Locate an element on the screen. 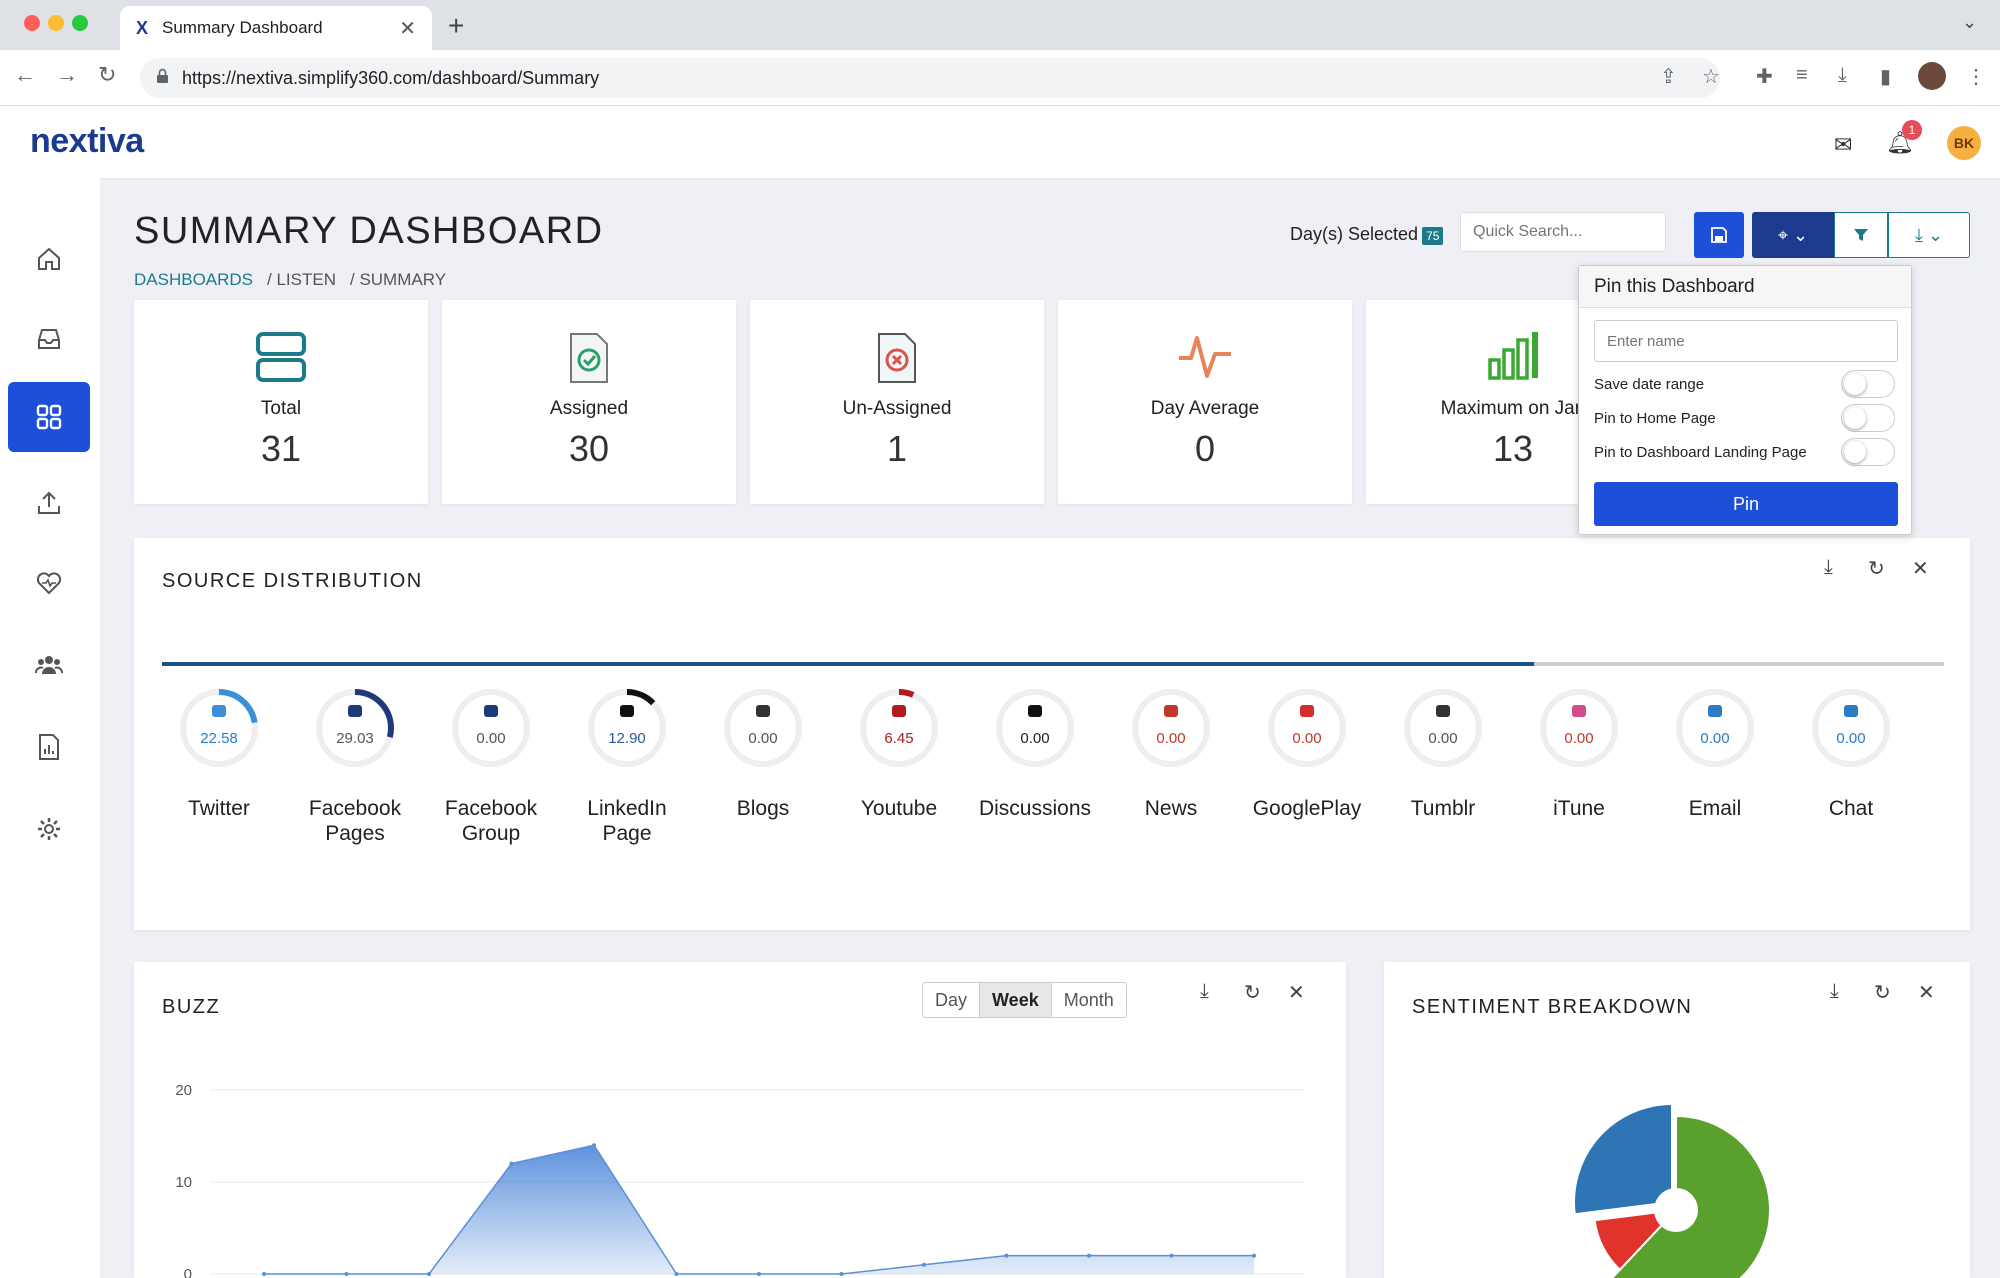 This screenshot has width=2000, height=1278. source-item-facebook-group: 0.00 Facebook Group is located at coordinates (491, 766).